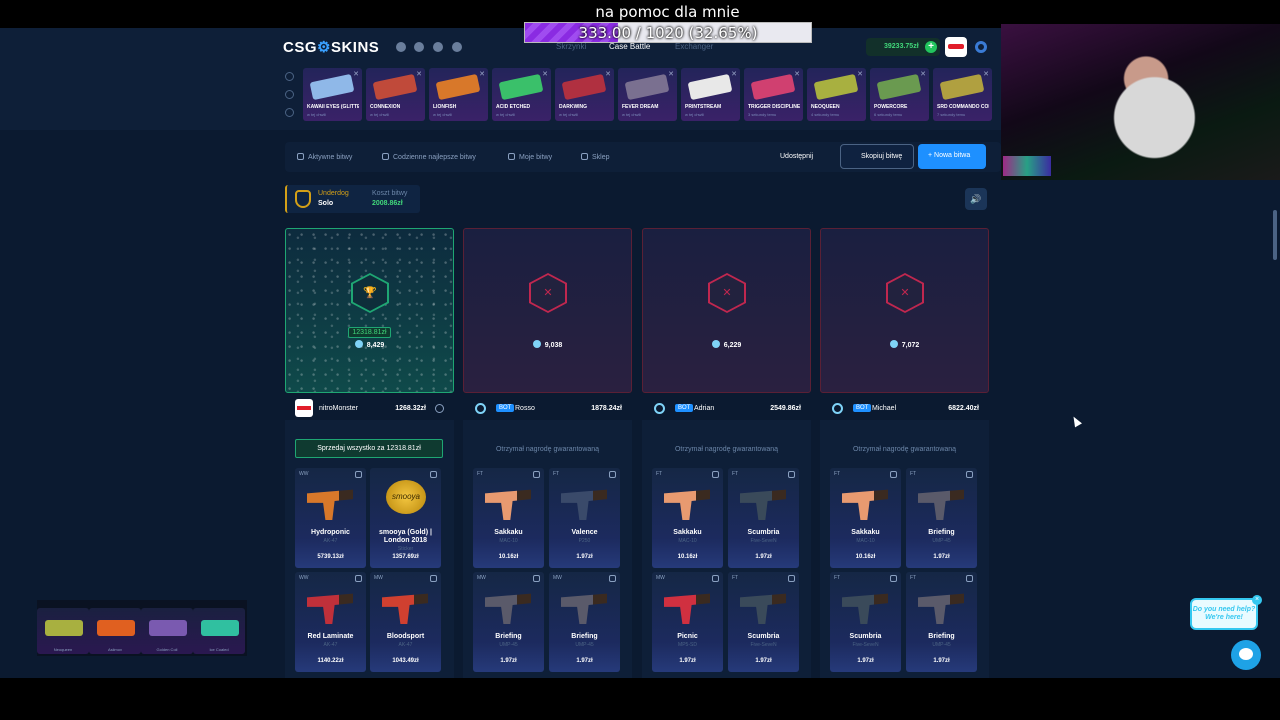 This screenshot has height=720, width=1280. What do you see at coordinates (1275, 235) in the screenshot?
I see `page-scrollbar` at bounding box center [1275, 235].